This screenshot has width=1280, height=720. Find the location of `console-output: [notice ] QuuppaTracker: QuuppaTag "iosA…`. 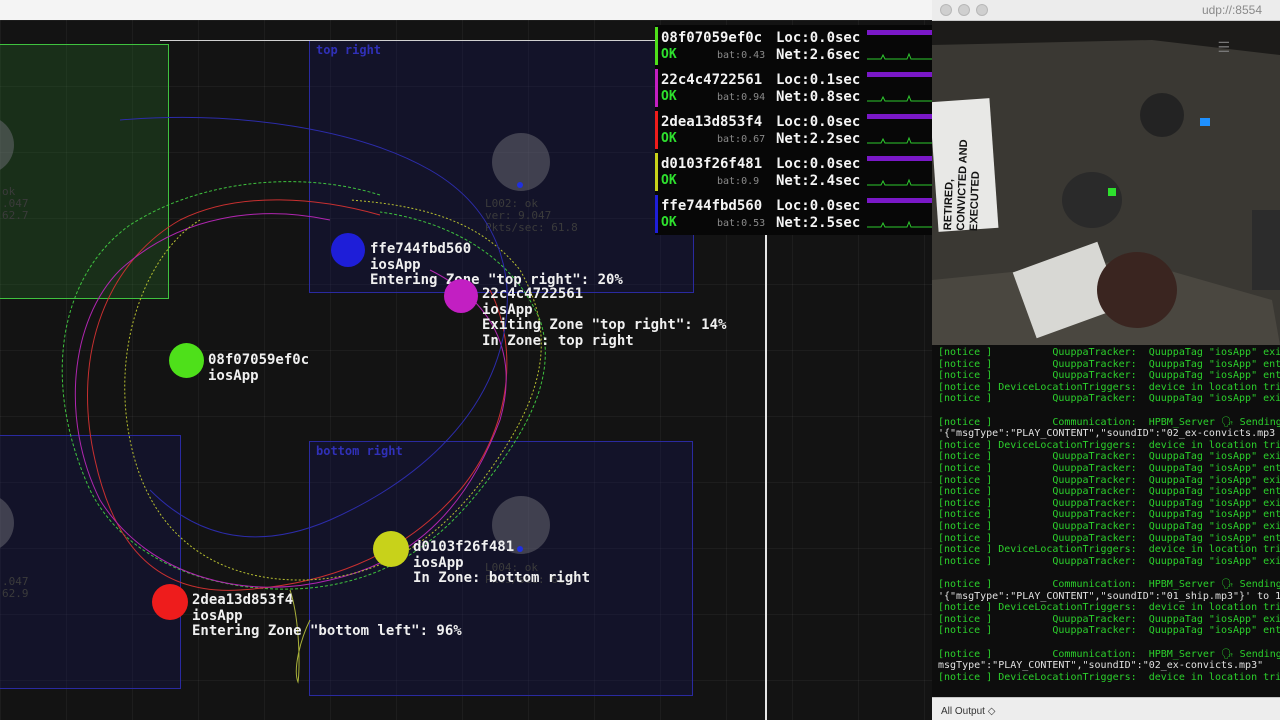

console-output: [notice ] QuuppaTracker: QuuppaTag "iosA… is located at coordinates (1106, 532).